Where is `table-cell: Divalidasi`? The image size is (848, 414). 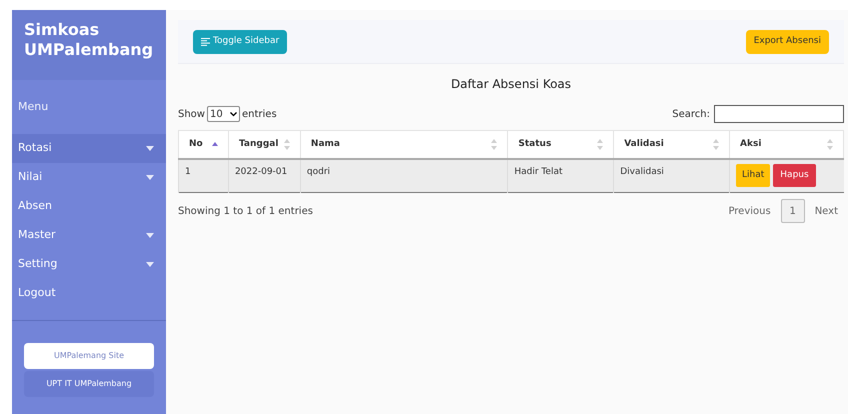
table-cell: Divalidasi is located at coordinates (672, 175).